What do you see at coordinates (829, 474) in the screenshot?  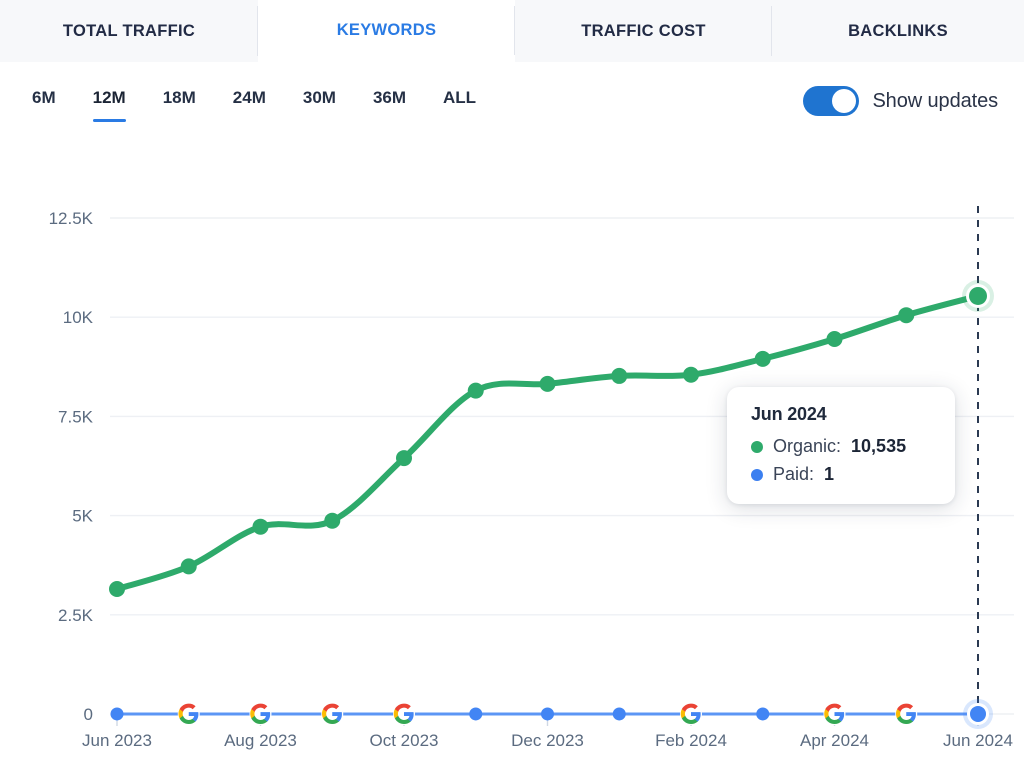 I see `tooltip-paid-value: 1` at bounding box center [829, 474].